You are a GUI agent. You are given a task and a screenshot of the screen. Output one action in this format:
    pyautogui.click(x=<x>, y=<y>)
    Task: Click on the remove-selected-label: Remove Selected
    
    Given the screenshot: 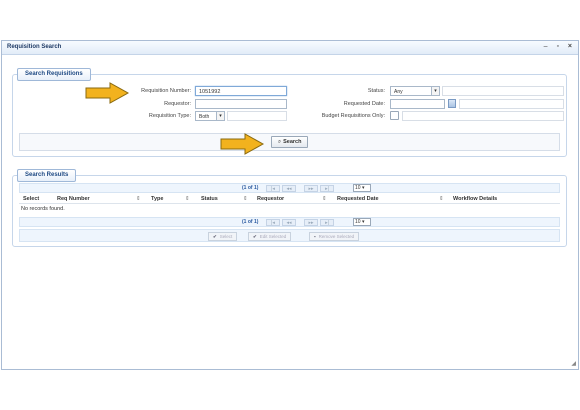 What is the action you would take?
    pyautogui.click(x=336, y=236)
    